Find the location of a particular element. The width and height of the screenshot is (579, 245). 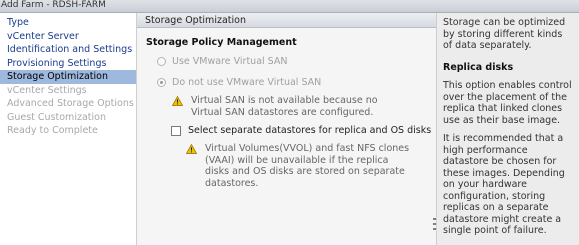

step-identification-and-settings: Identification and Settings is located at coordinates (68, 50).